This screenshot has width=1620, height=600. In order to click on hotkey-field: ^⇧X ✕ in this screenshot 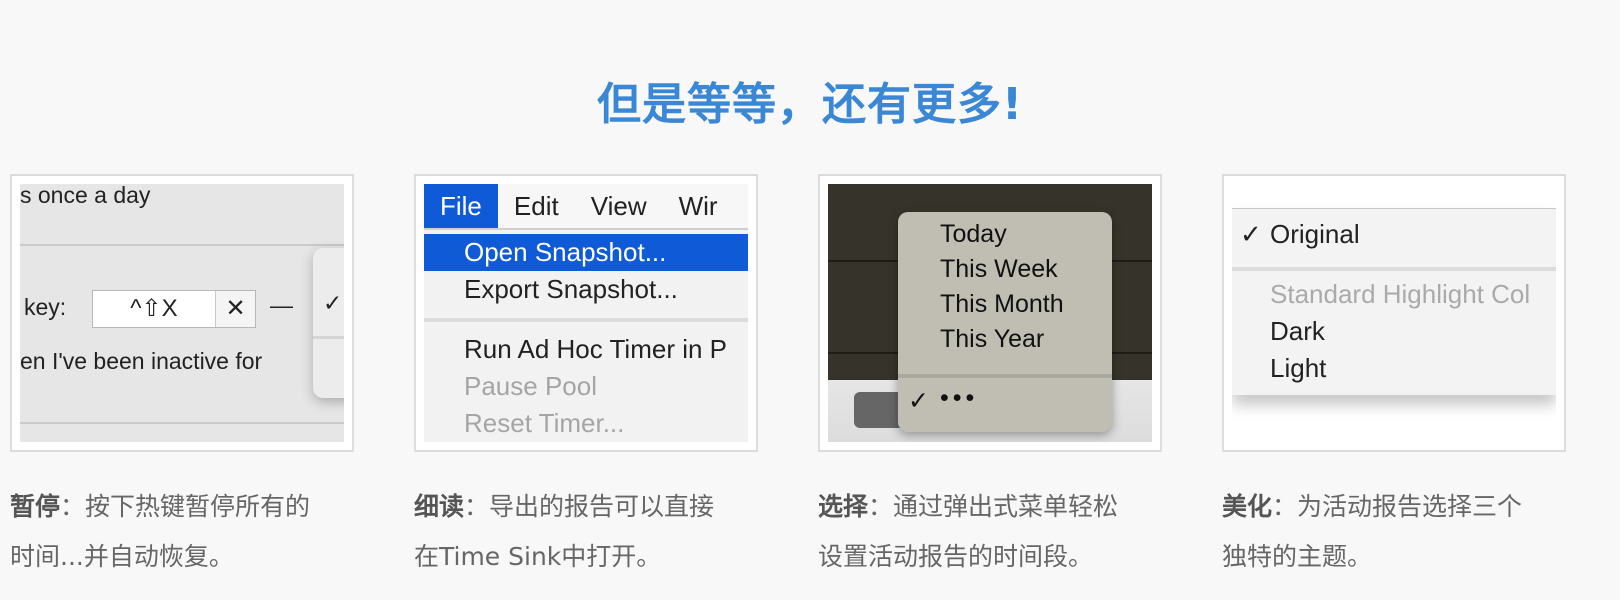, I will do `click(174, 309)`.